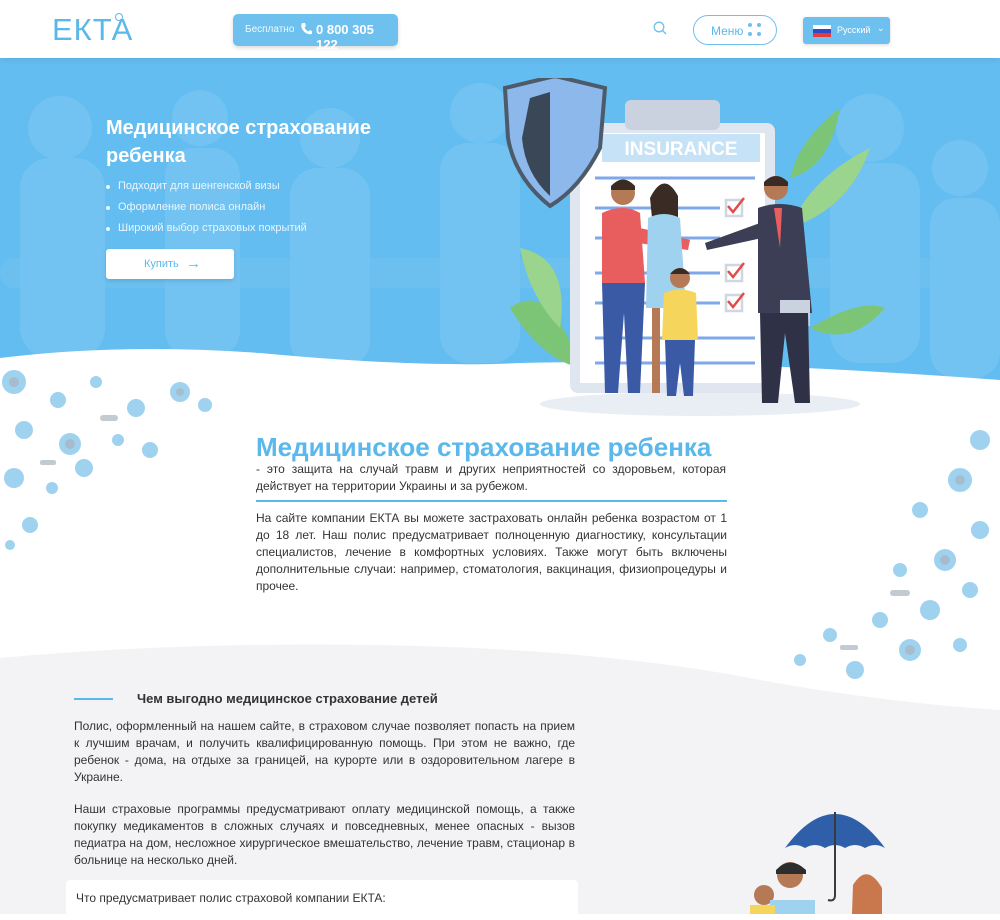 The height and width of the screenshot is (920, 1000). What do you see at coordinates (484, 447) in the screenshot?
I see `article-title: Медицинское страхование ребенка` at bounding box center [484, 447].